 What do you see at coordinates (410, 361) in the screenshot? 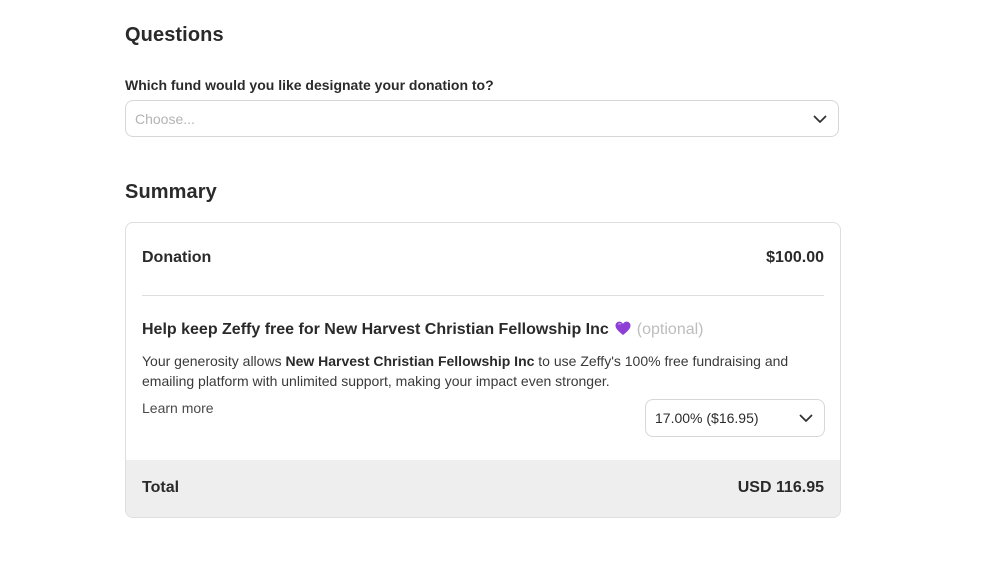
I see `tip-desc-org: New Harvest Christian Fellowship Inc` at bounding box center [410, 361].